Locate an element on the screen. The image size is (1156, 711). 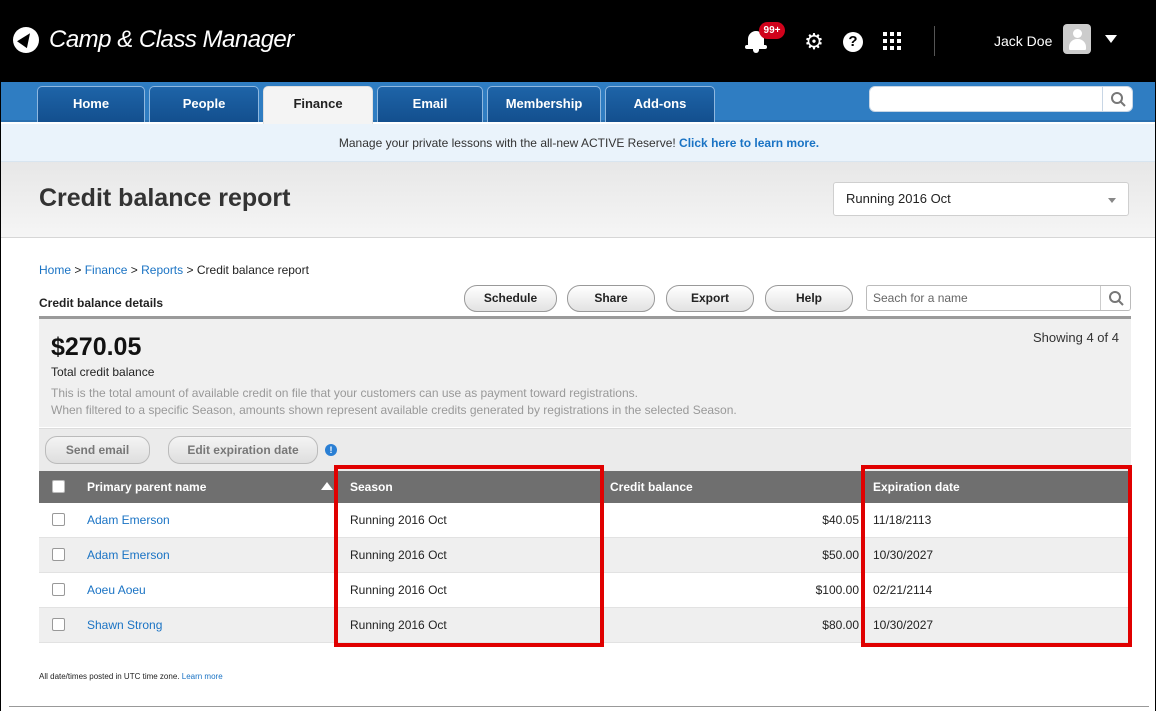
credit-balance-cell: $80.00 is located at coordinates (840, 625).